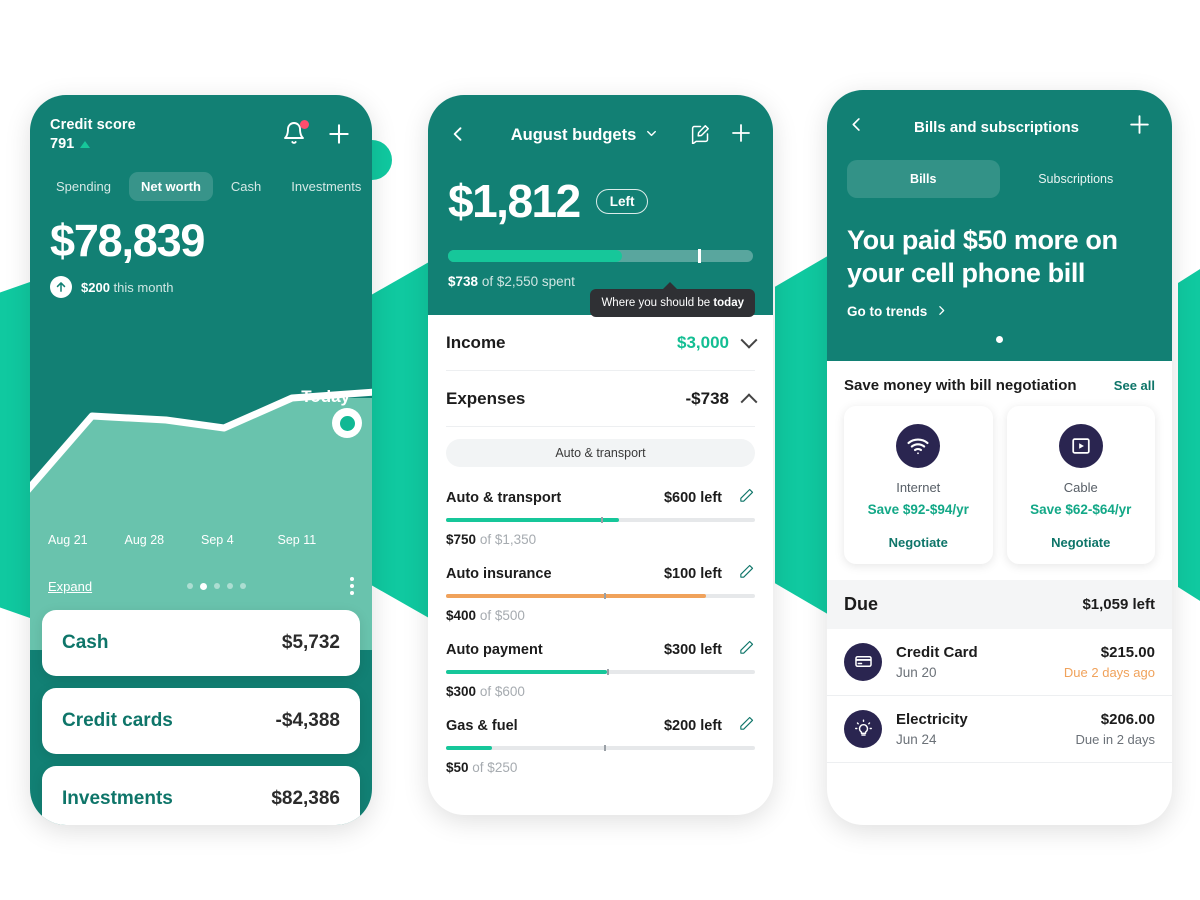 The image size is (1200, 900). I want to click on due-title: Due, so click(861, 603).